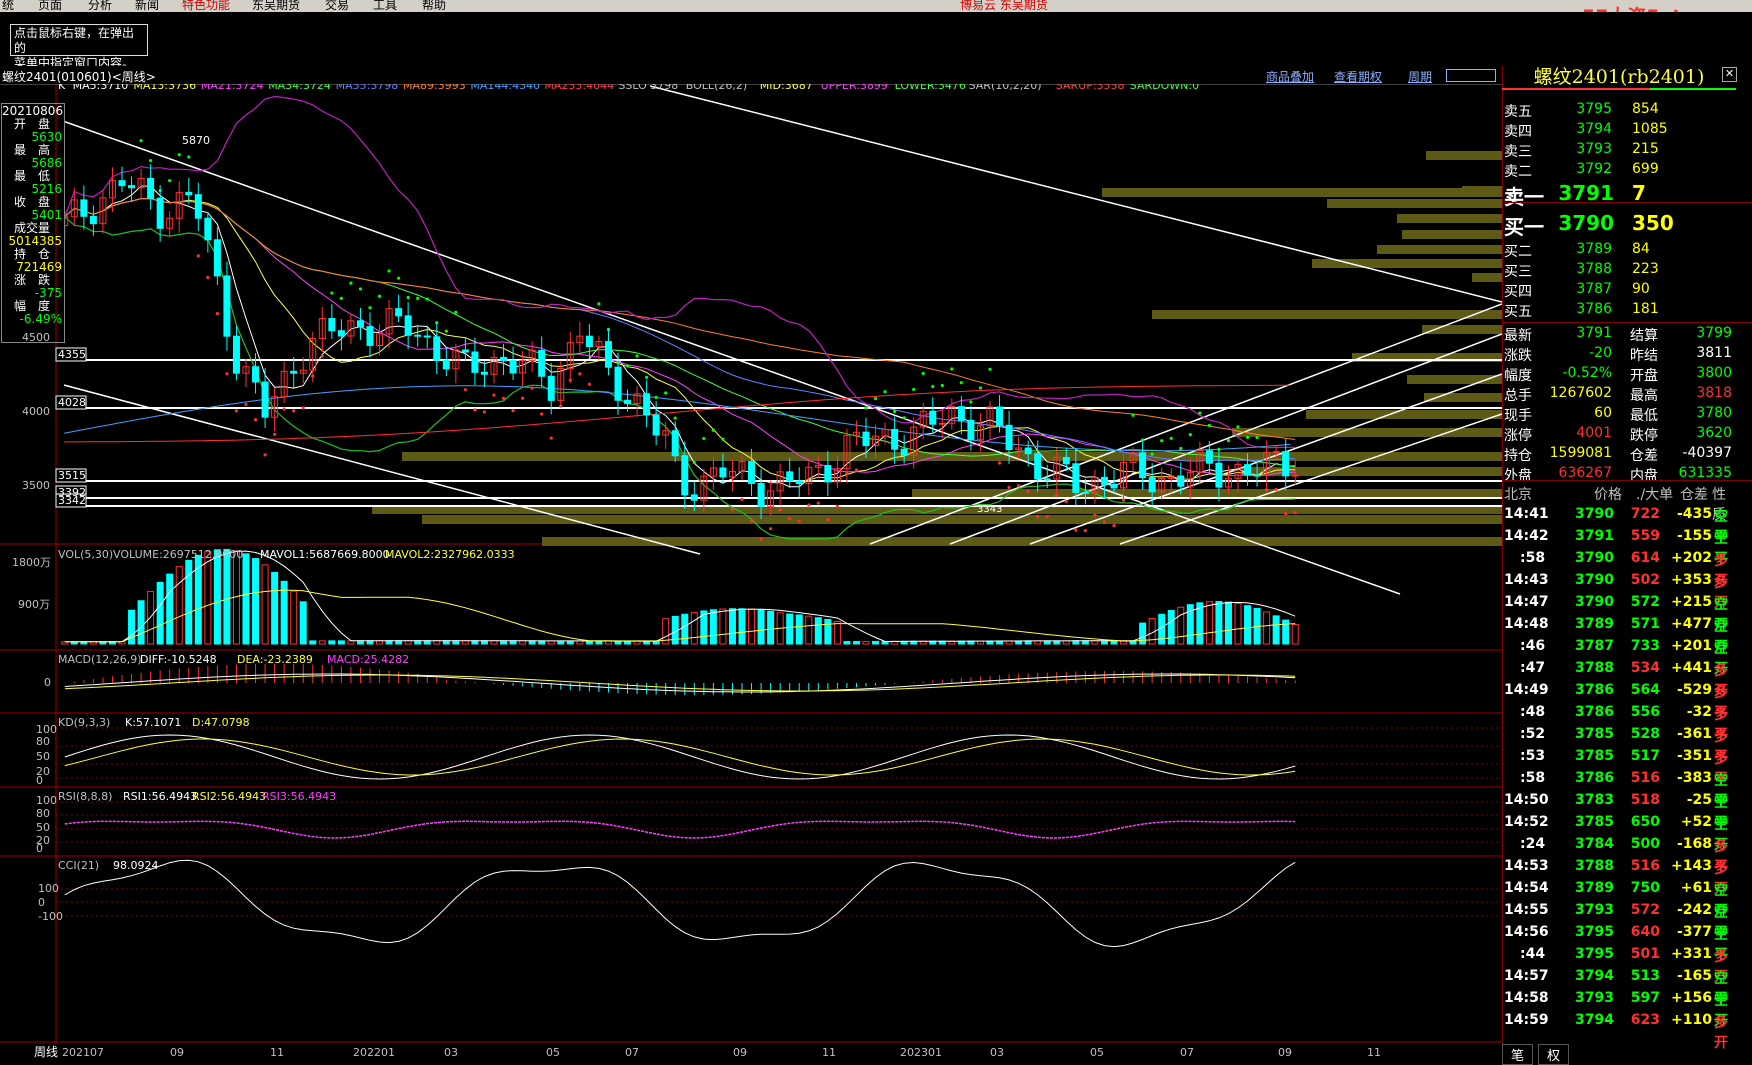 This screenshot has width=1752, height=1065. What do you see at coordinates (1617, 899) in the screenshot?
I see `tick-row: 14:54 3789 750 +61 空开` at bounding box center [1617, 899].